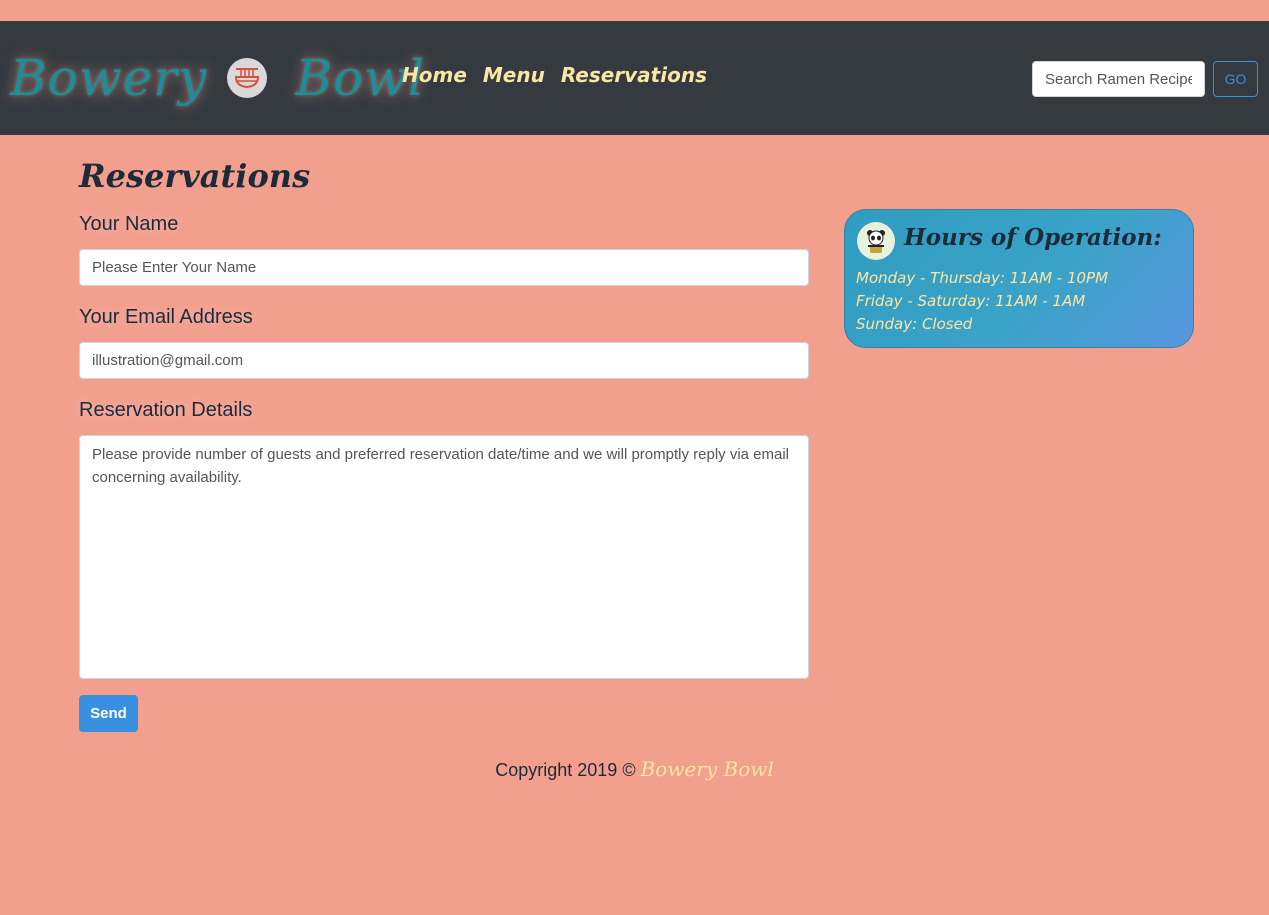 The height and width of the screenshot is (915, 1269). I want to click on hours-weekday: Monday - Thursday: 11AM - 10PM, so click(982, 278).